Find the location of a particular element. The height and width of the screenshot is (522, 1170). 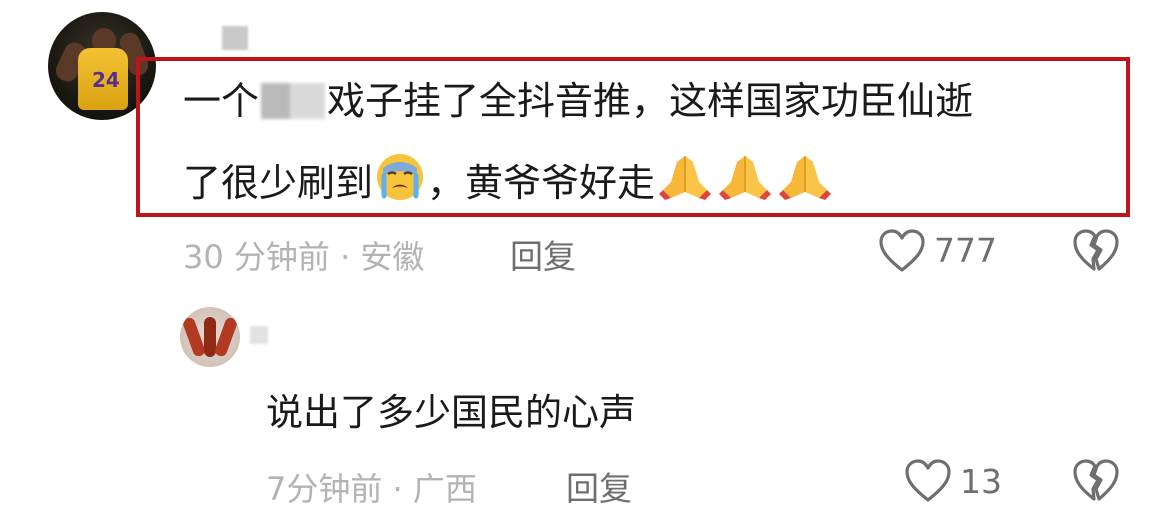

crying-face-emoji is located at coordinates (400, 182).